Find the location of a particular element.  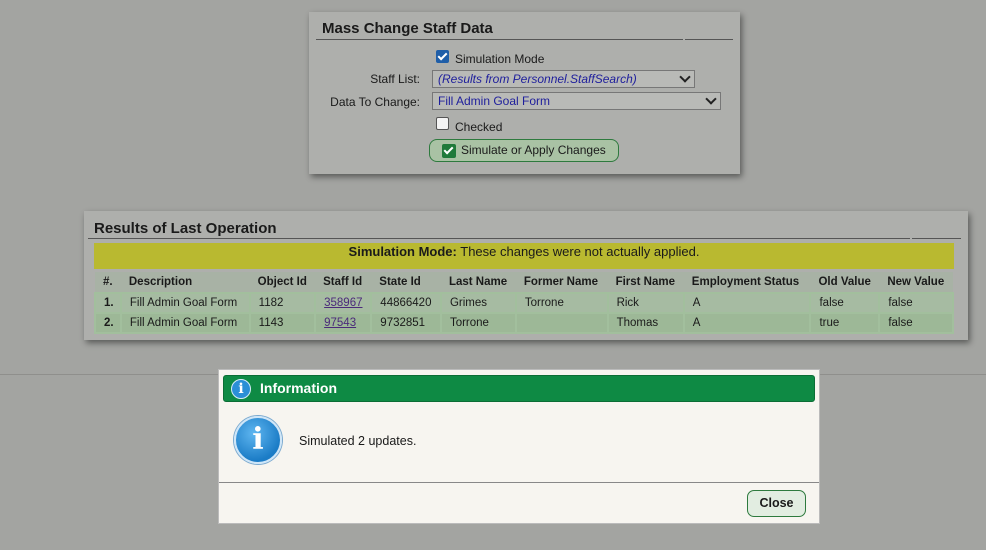

banner-text: These changes were not actually applied. is located at coordinates (578, 251).